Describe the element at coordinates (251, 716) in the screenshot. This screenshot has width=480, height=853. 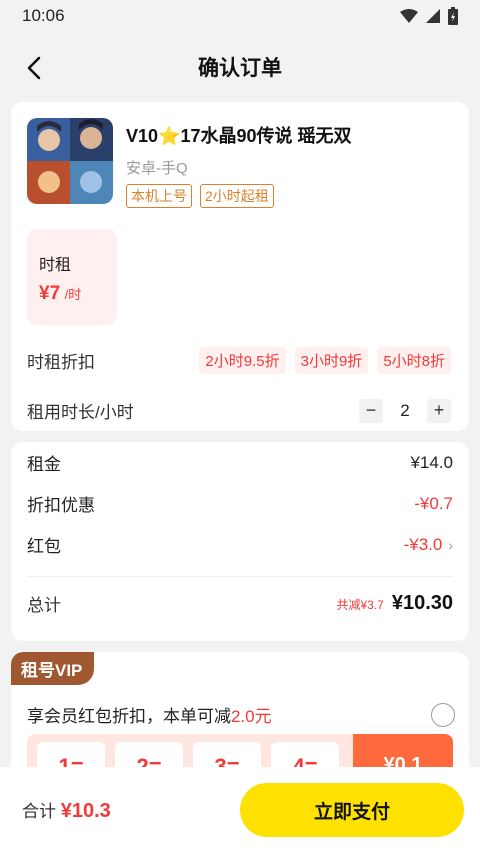
I see `vip-offer-amount: 2.0元` at that location.